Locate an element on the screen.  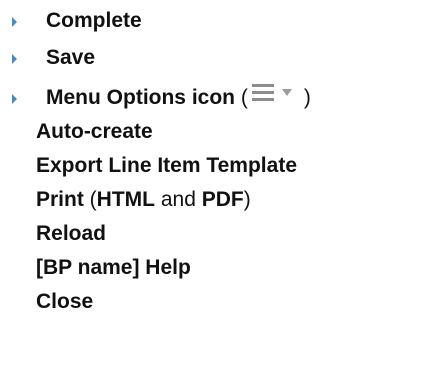
option-text: Print (HTML and PDF) is located at coordinates (143, 200).